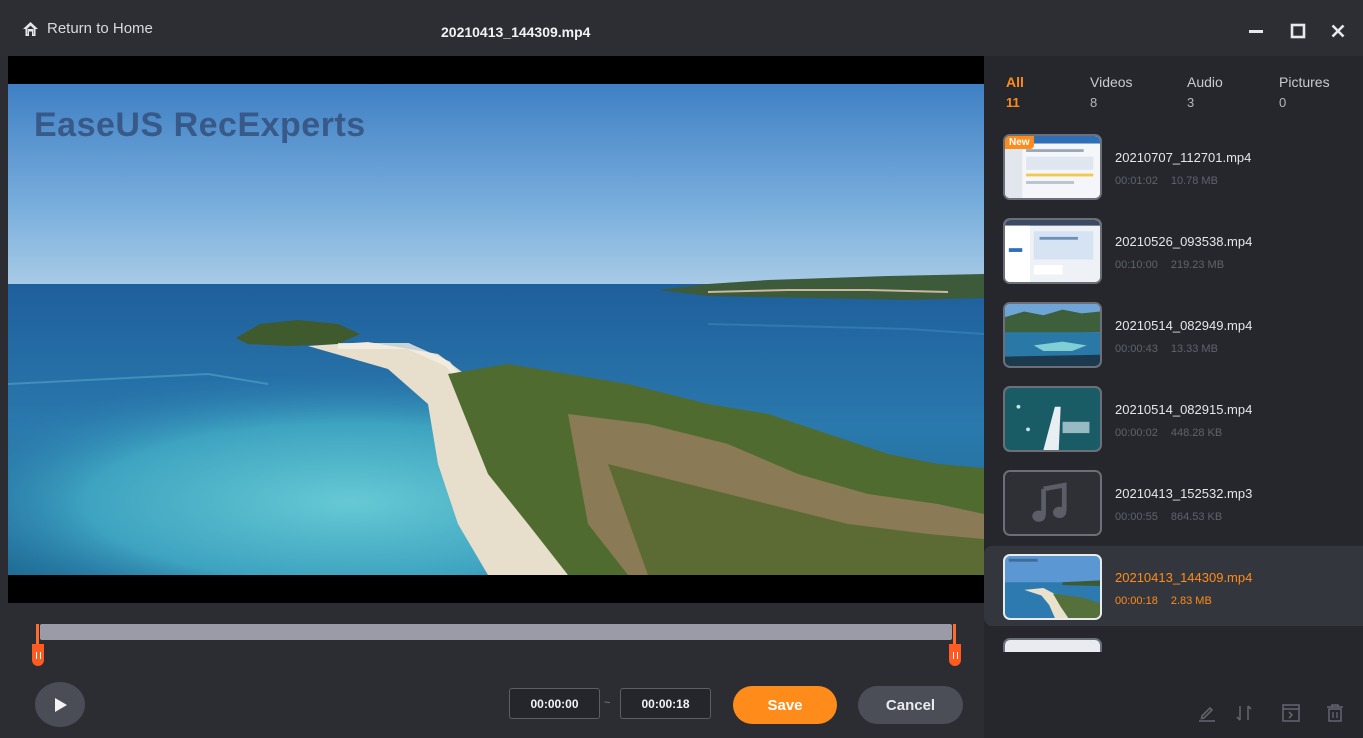 Image resolution: width=1363 pixels, height=738 pixels. I want to click on file-duration: 00:00:55, so click(1136, 517).